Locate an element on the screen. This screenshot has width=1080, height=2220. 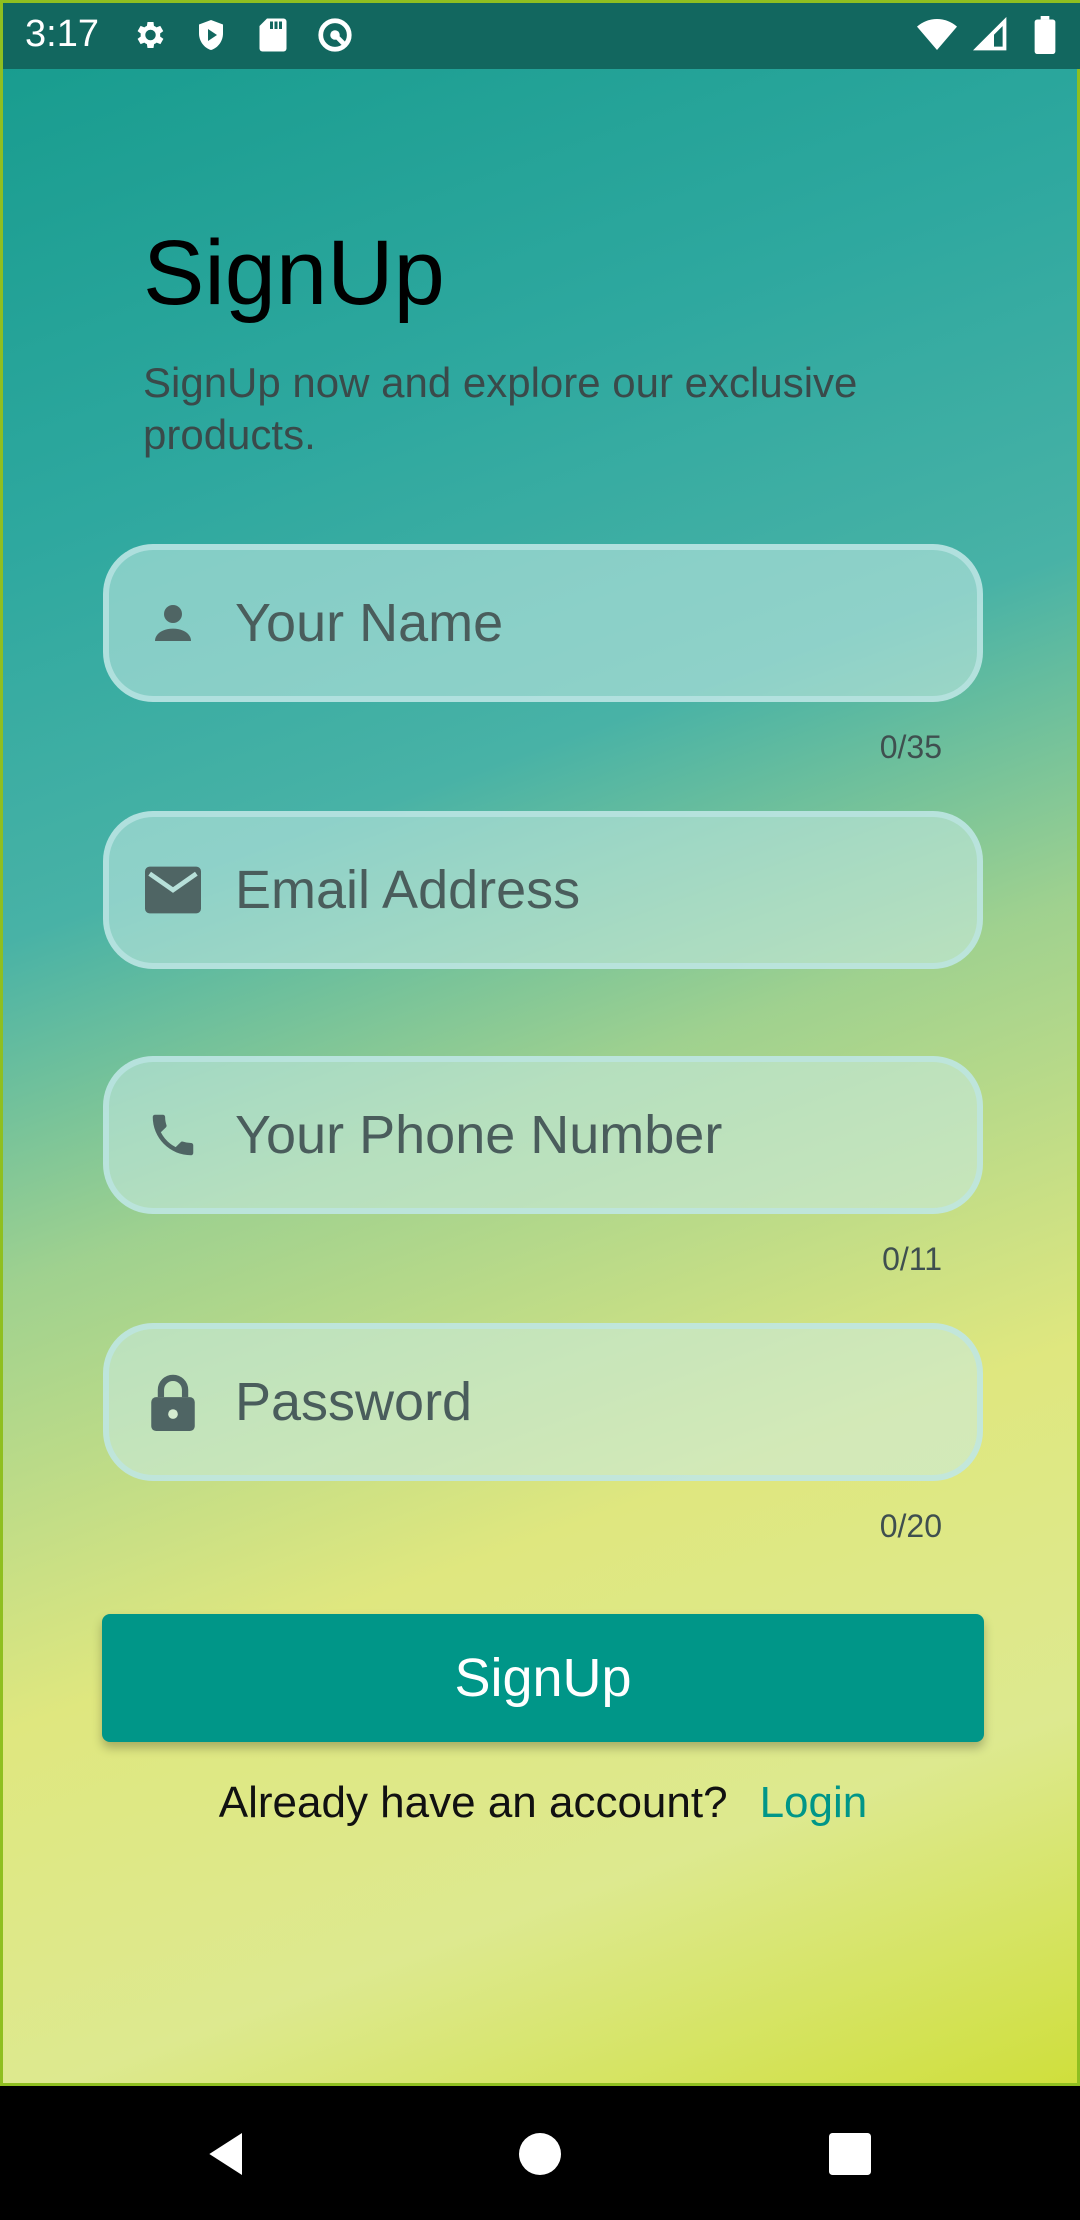
home-icon is located at coordinates (540, 2154).